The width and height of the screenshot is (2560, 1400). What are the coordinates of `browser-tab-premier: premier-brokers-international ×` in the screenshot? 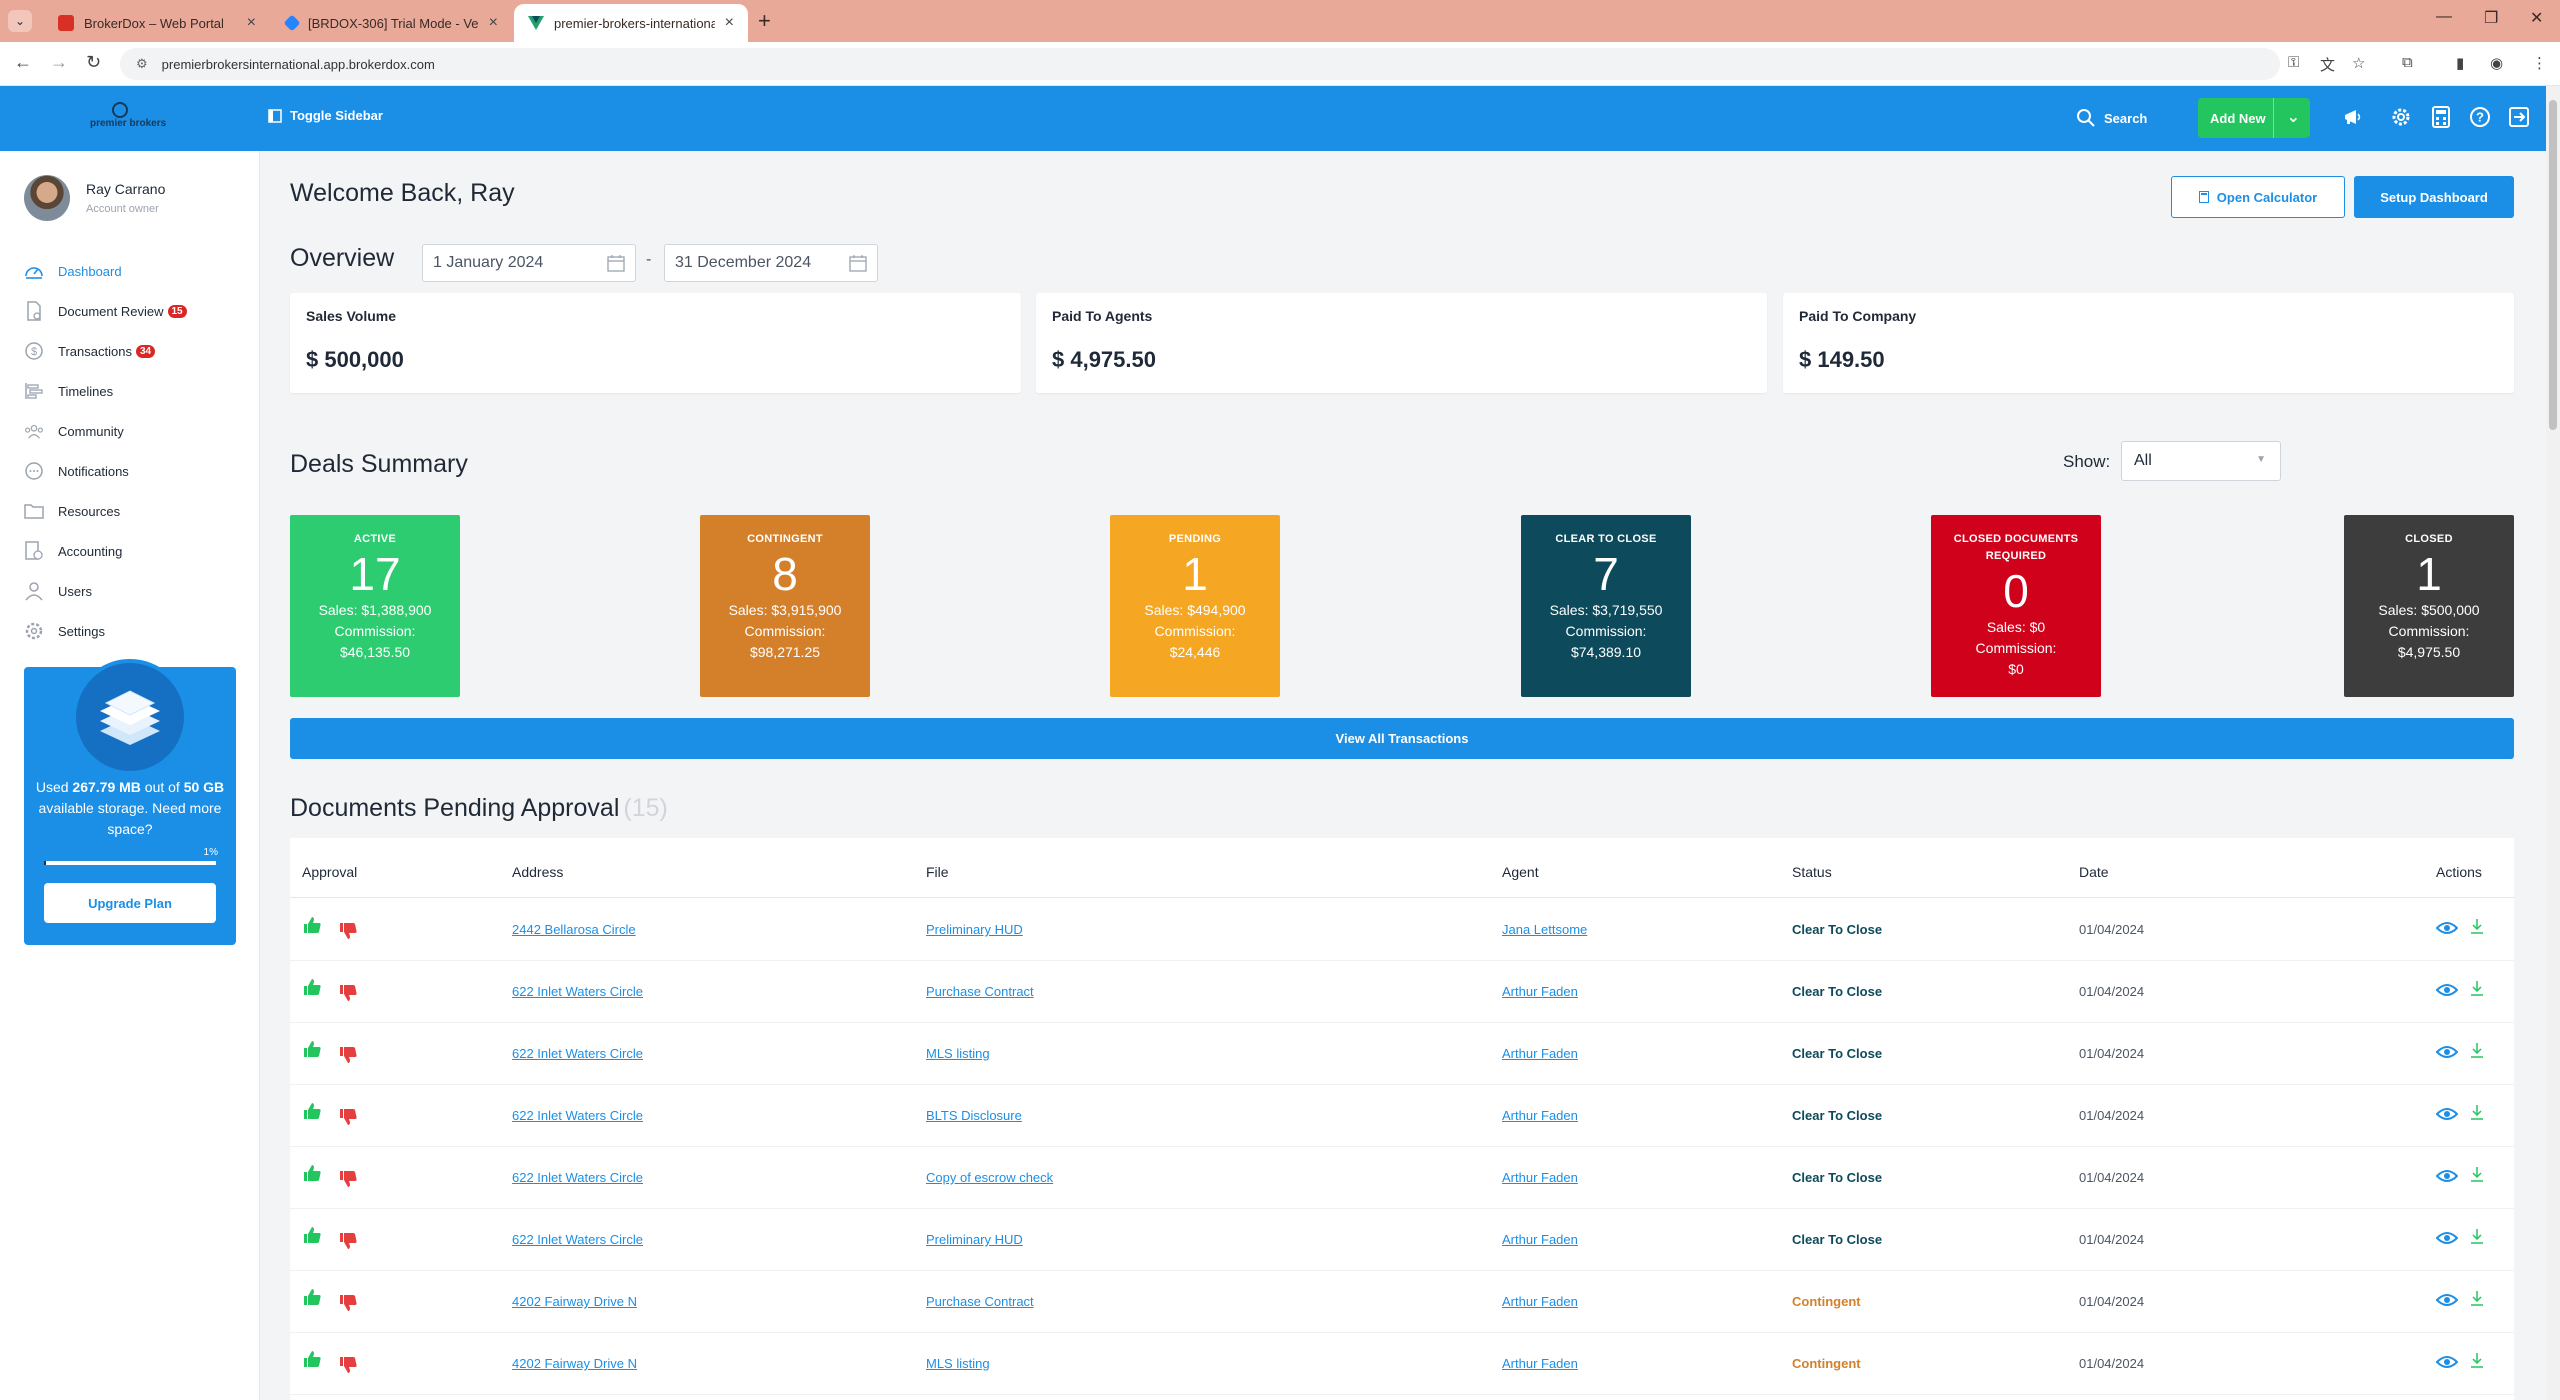 It's located at (631, 23).